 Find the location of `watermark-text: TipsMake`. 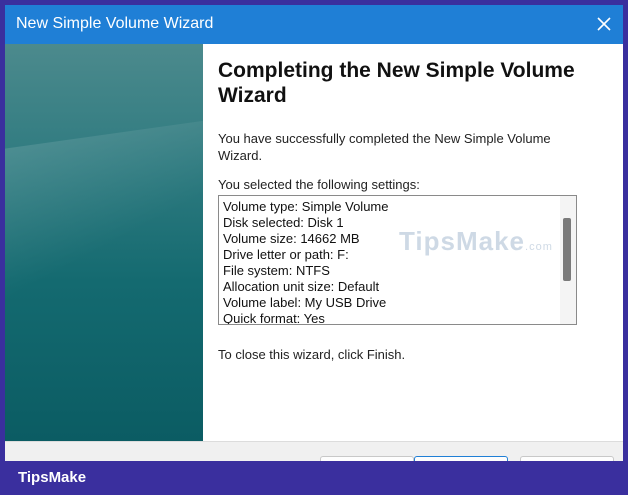

watermark-text: TipsMake is located at coordinates (462, 241).